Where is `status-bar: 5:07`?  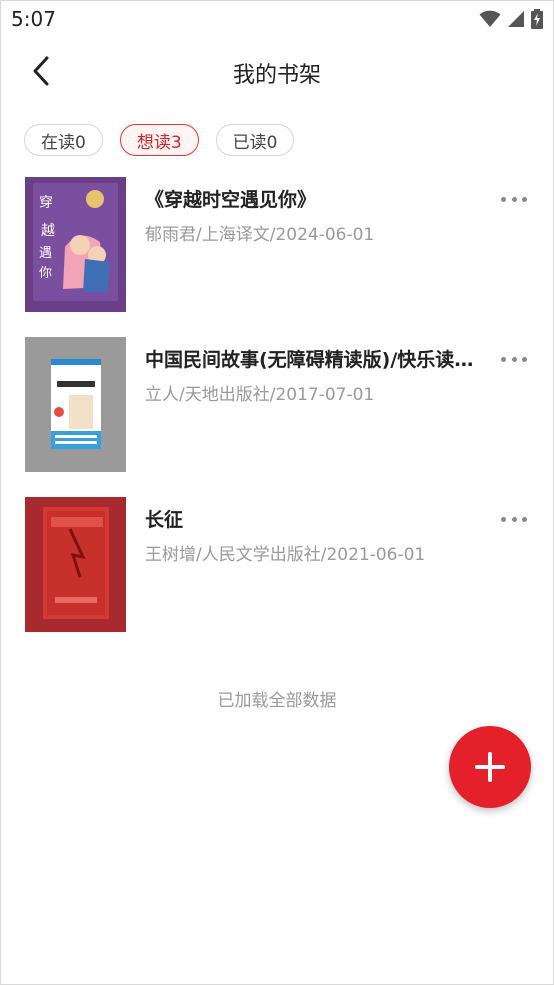 status-bar: 5:07 is located at coordinates (277, 20).